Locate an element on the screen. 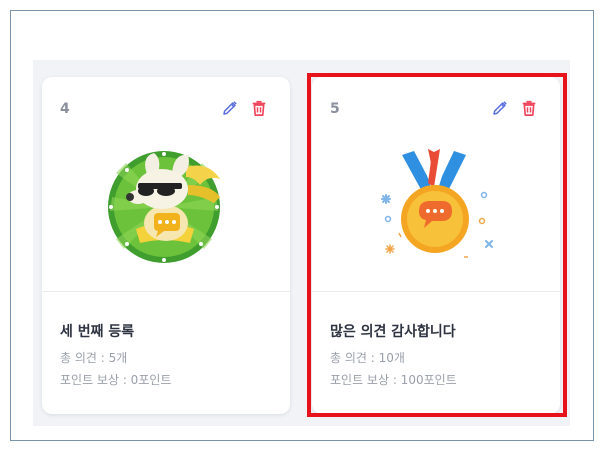  opinion-count: 총 의견 : 10개 is located at coordinates (367, 358).